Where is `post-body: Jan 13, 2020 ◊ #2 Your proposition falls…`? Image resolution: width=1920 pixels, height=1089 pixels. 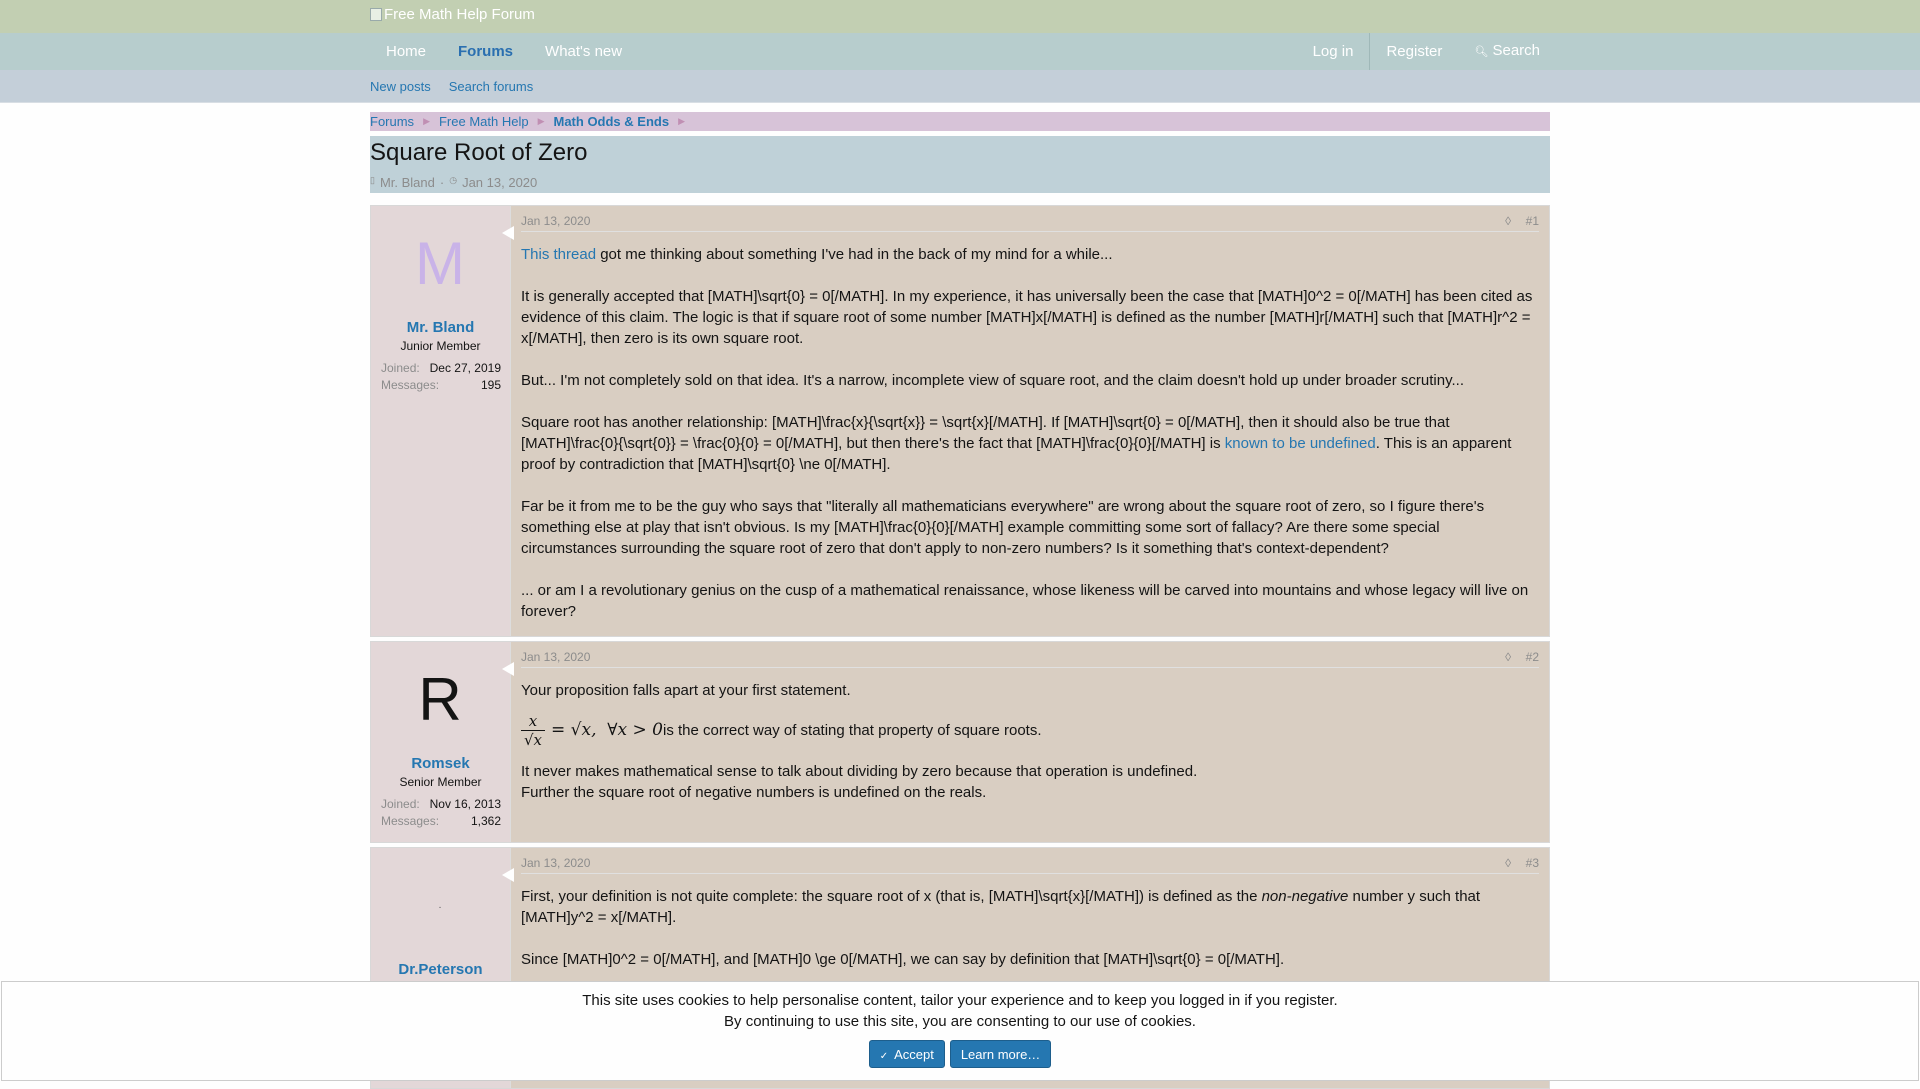
post-body: Jan 13, 2020 ◊ #2 Your proposition falls… is located at coordinates (1030, 742).